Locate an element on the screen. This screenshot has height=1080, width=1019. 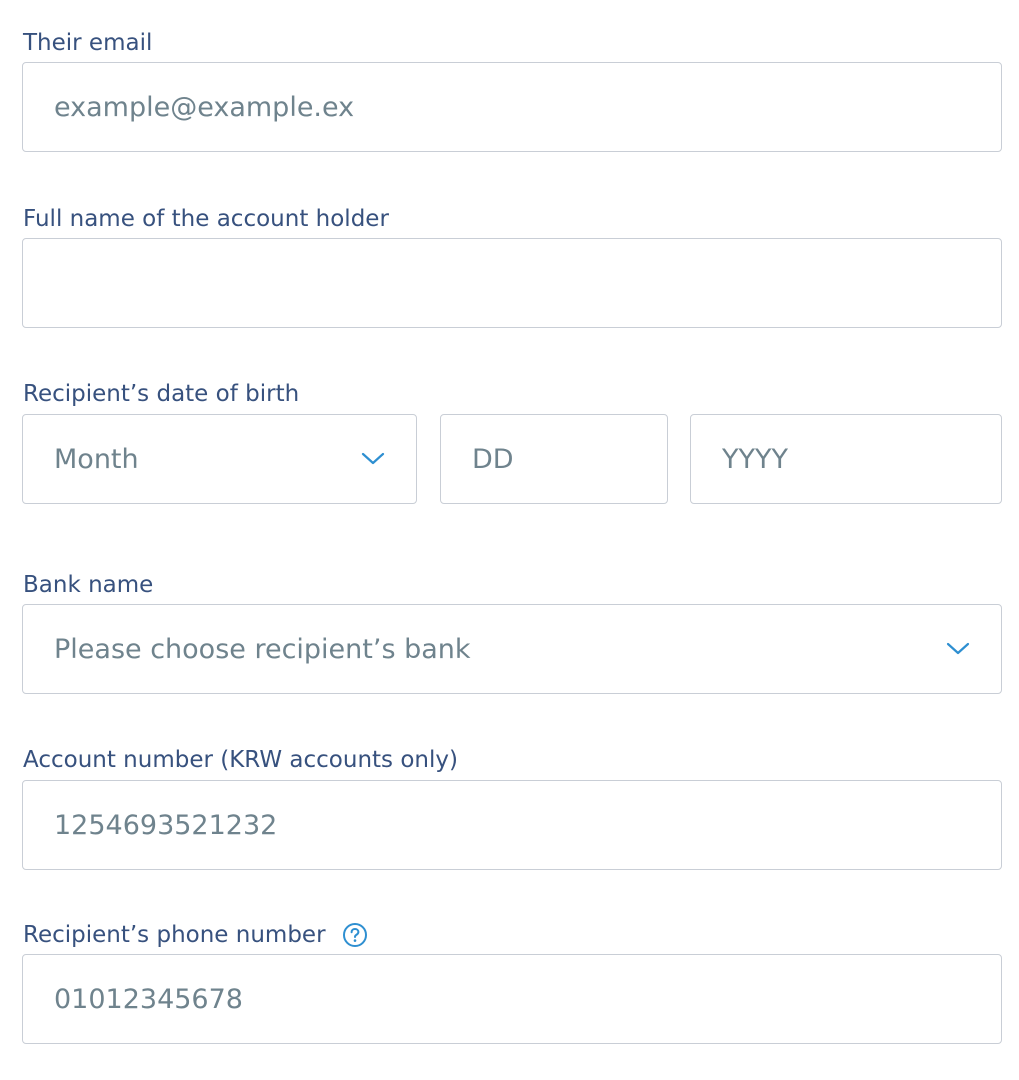
dob-day-field-container is located at coordinates (554, 459).